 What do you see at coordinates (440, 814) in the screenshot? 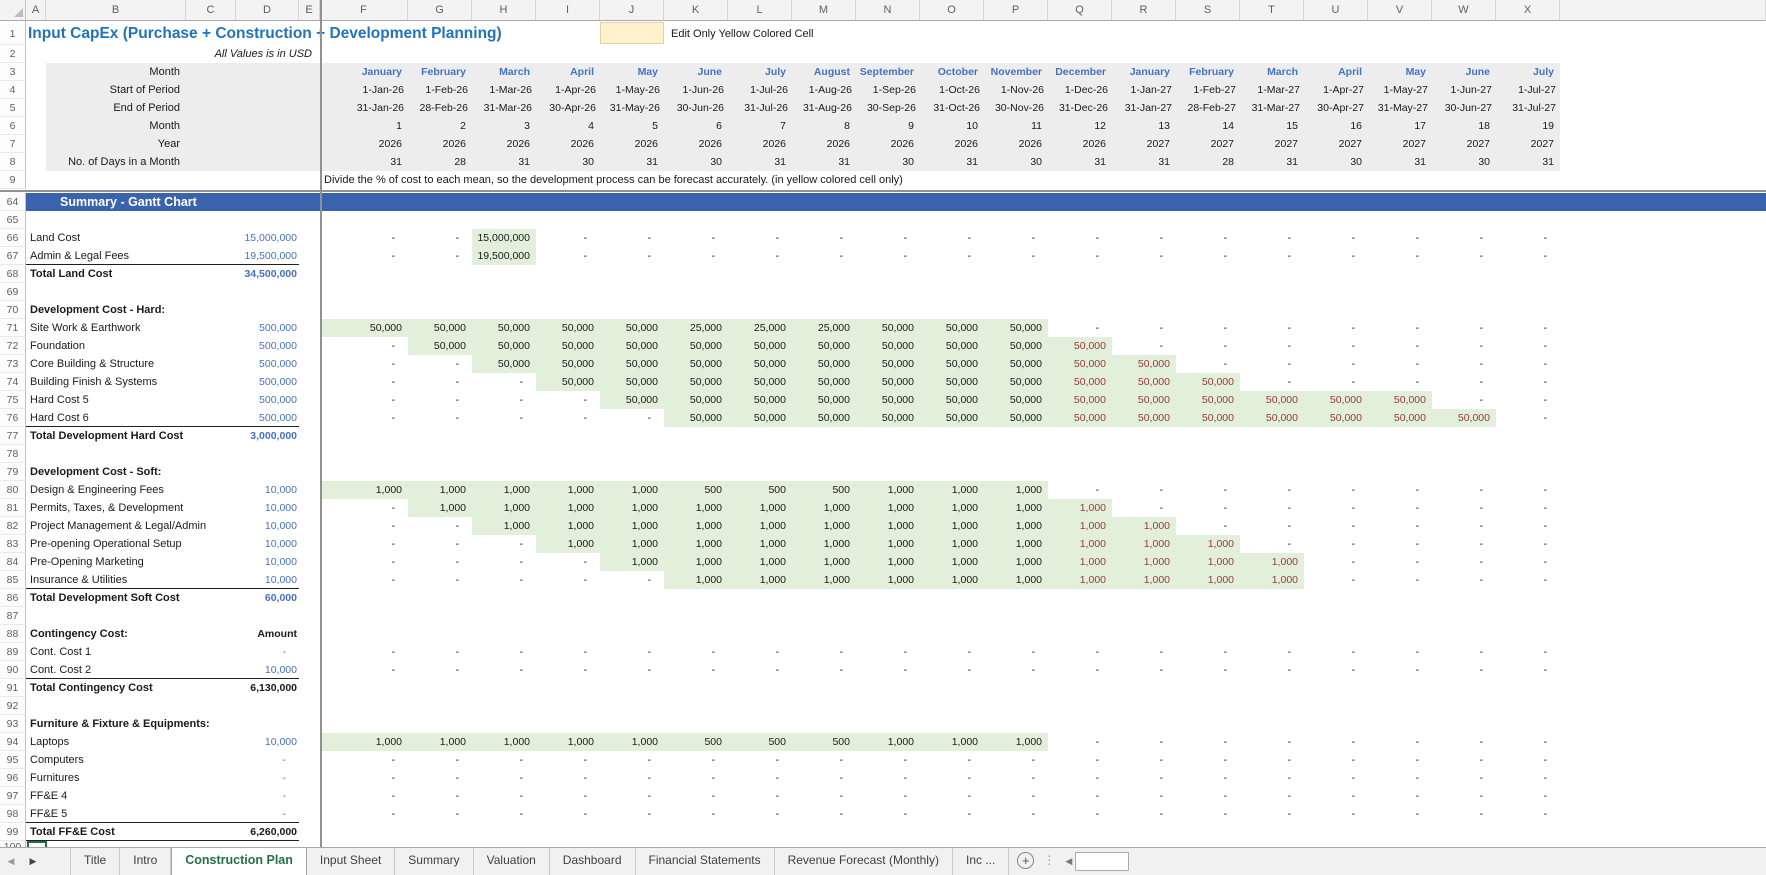
I see `cell-G98: -` at bounding box center [440, 814].